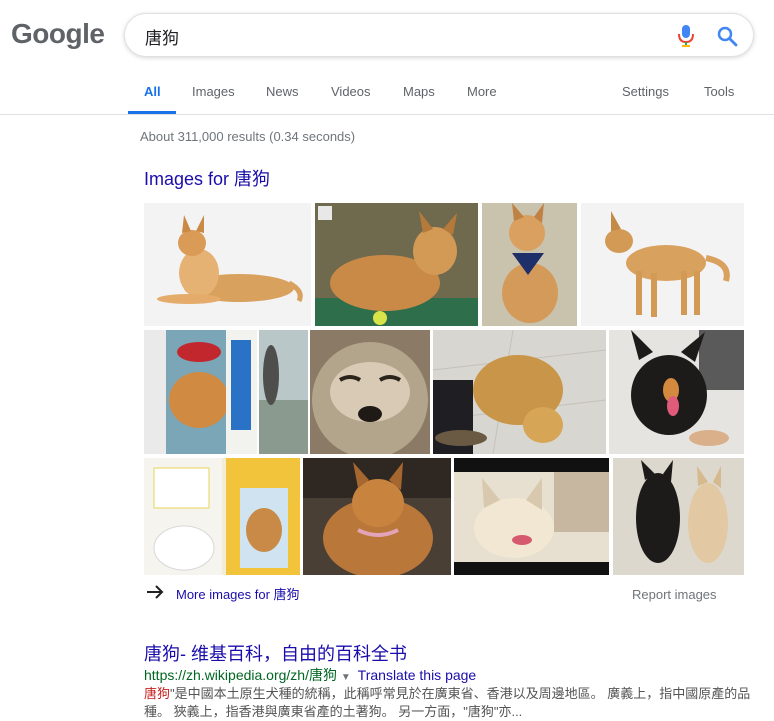 Image resolution: width=774 pixels, height=721 pixels. Describe the element at coordinates (152, 91) in the screenshot. I see `tab-all: All` at that location.